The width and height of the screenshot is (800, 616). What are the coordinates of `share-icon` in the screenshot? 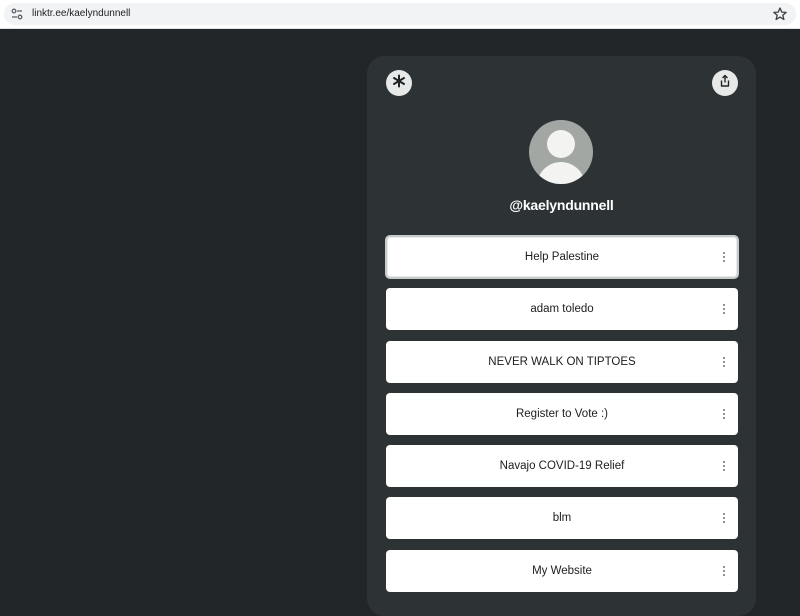 It's located at (725, 83).